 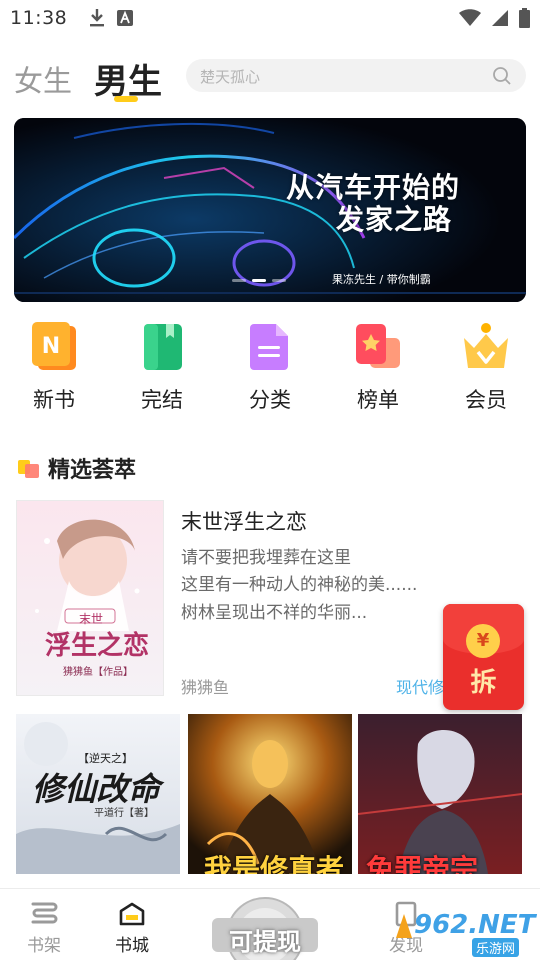 I want to click on coin-icon: ¥, so click(x=483, y=641).